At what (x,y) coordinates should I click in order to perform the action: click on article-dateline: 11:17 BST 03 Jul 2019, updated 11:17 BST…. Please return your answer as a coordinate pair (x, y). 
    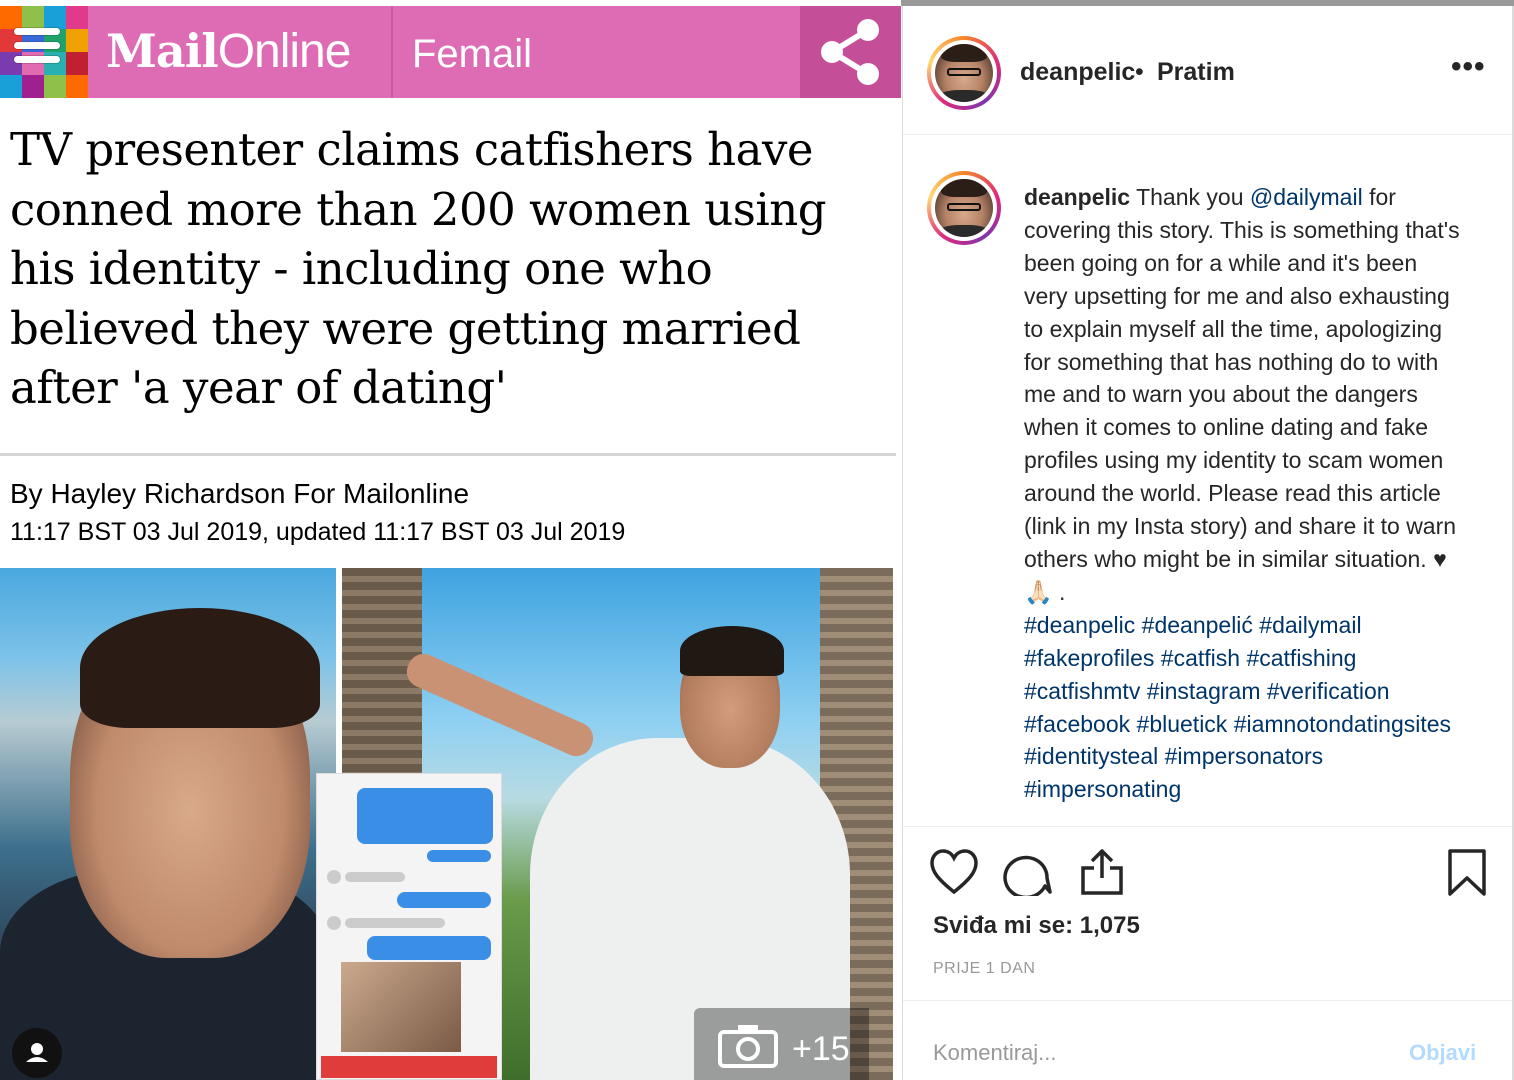
    Looking at the image, I should click on (318, 532).